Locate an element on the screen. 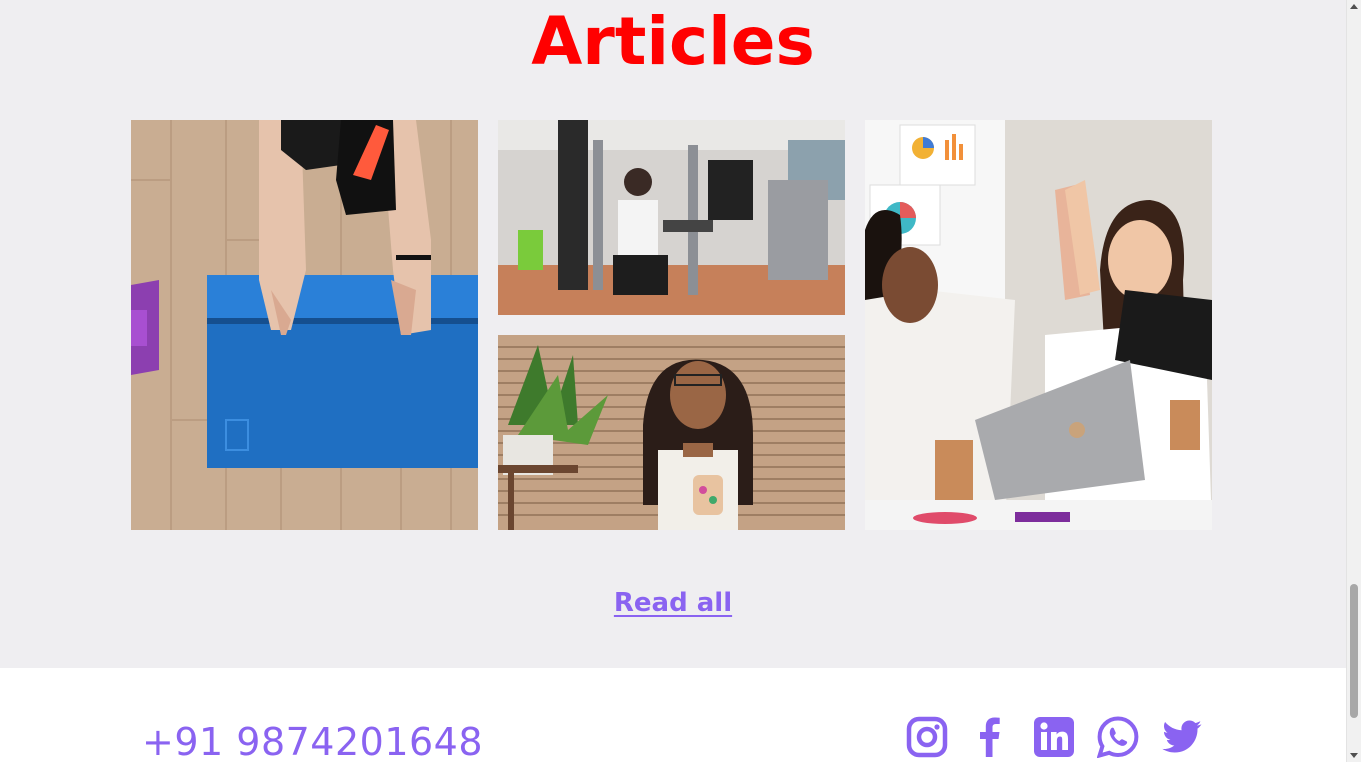 The height and width of the screenshot is (762, 1361). woman-holding-coffee-mug-photo is located at coordinates (671, 432).